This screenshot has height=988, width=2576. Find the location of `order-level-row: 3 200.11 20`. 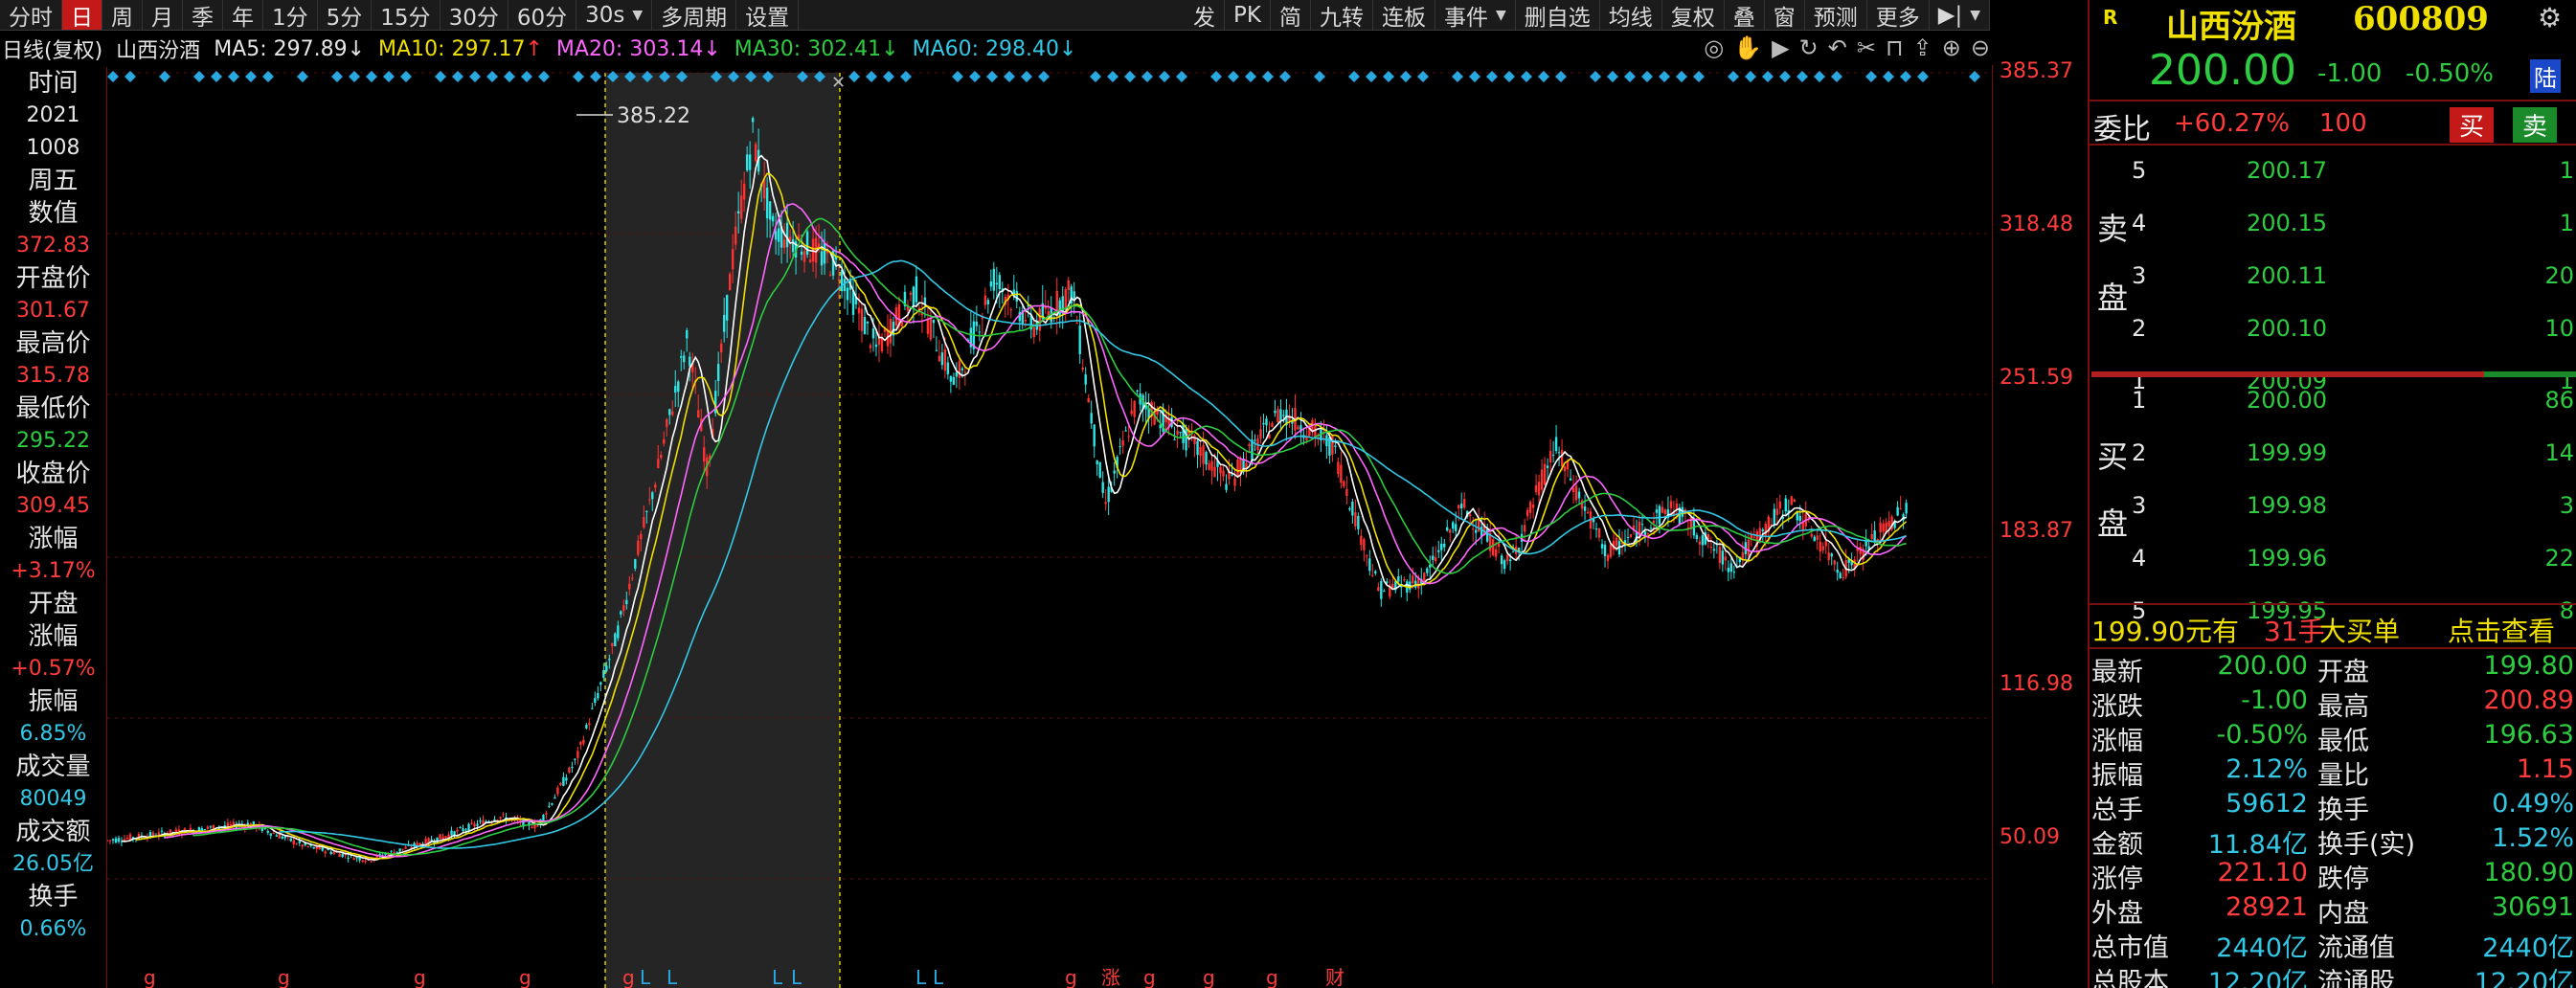

order-level-row: 3 200.11 20 is located at coordinates (2333, 277).